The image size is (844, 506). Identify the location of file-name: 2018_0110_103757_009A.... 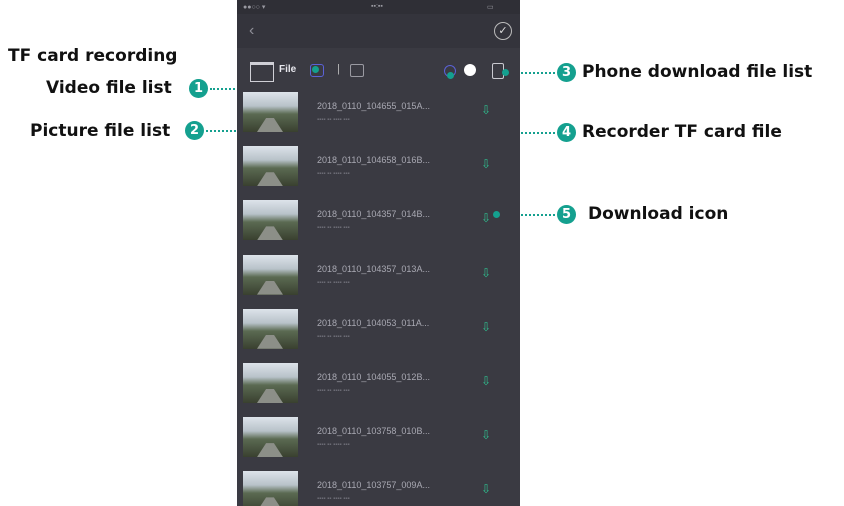
(373, 485).